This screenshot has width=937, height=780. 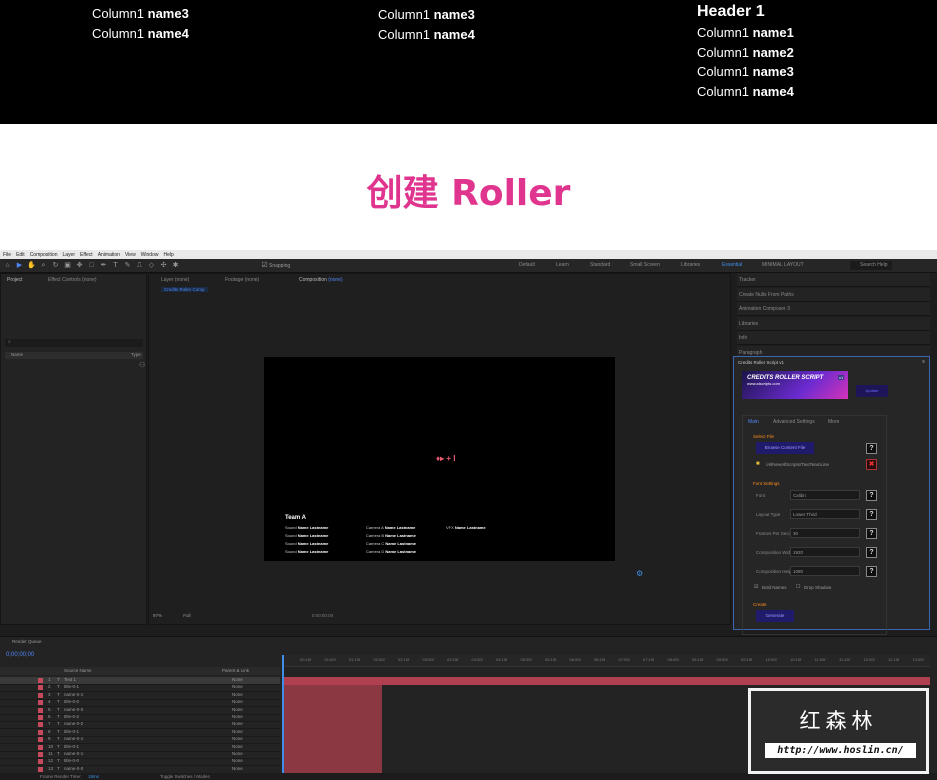 What do you see at coordinates (825, 495) in the screenshot?
I see `field-font: Calibri` at bounding box center [825, 495].